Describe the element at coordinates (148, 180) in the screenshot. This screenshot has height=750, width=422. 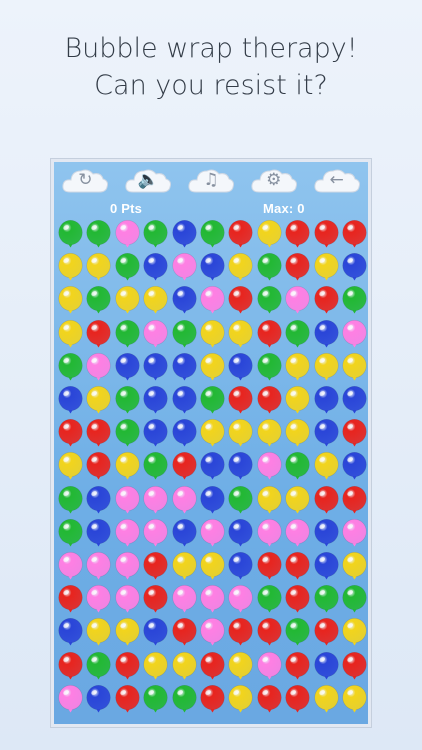
I see `sound-button: 🔈` at that location.